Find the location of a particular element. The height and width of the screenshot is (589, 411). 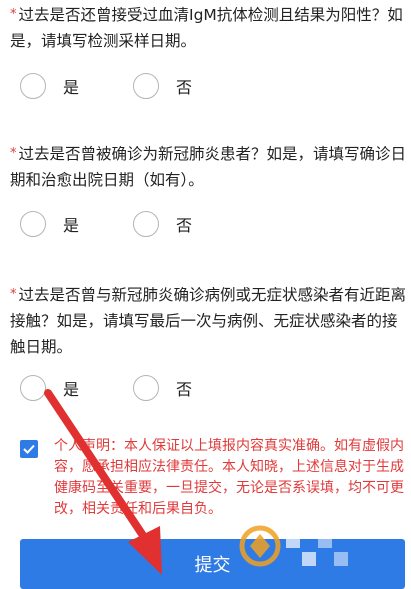

question-3-option-yes: 是 is located at coordinates (49, 388).